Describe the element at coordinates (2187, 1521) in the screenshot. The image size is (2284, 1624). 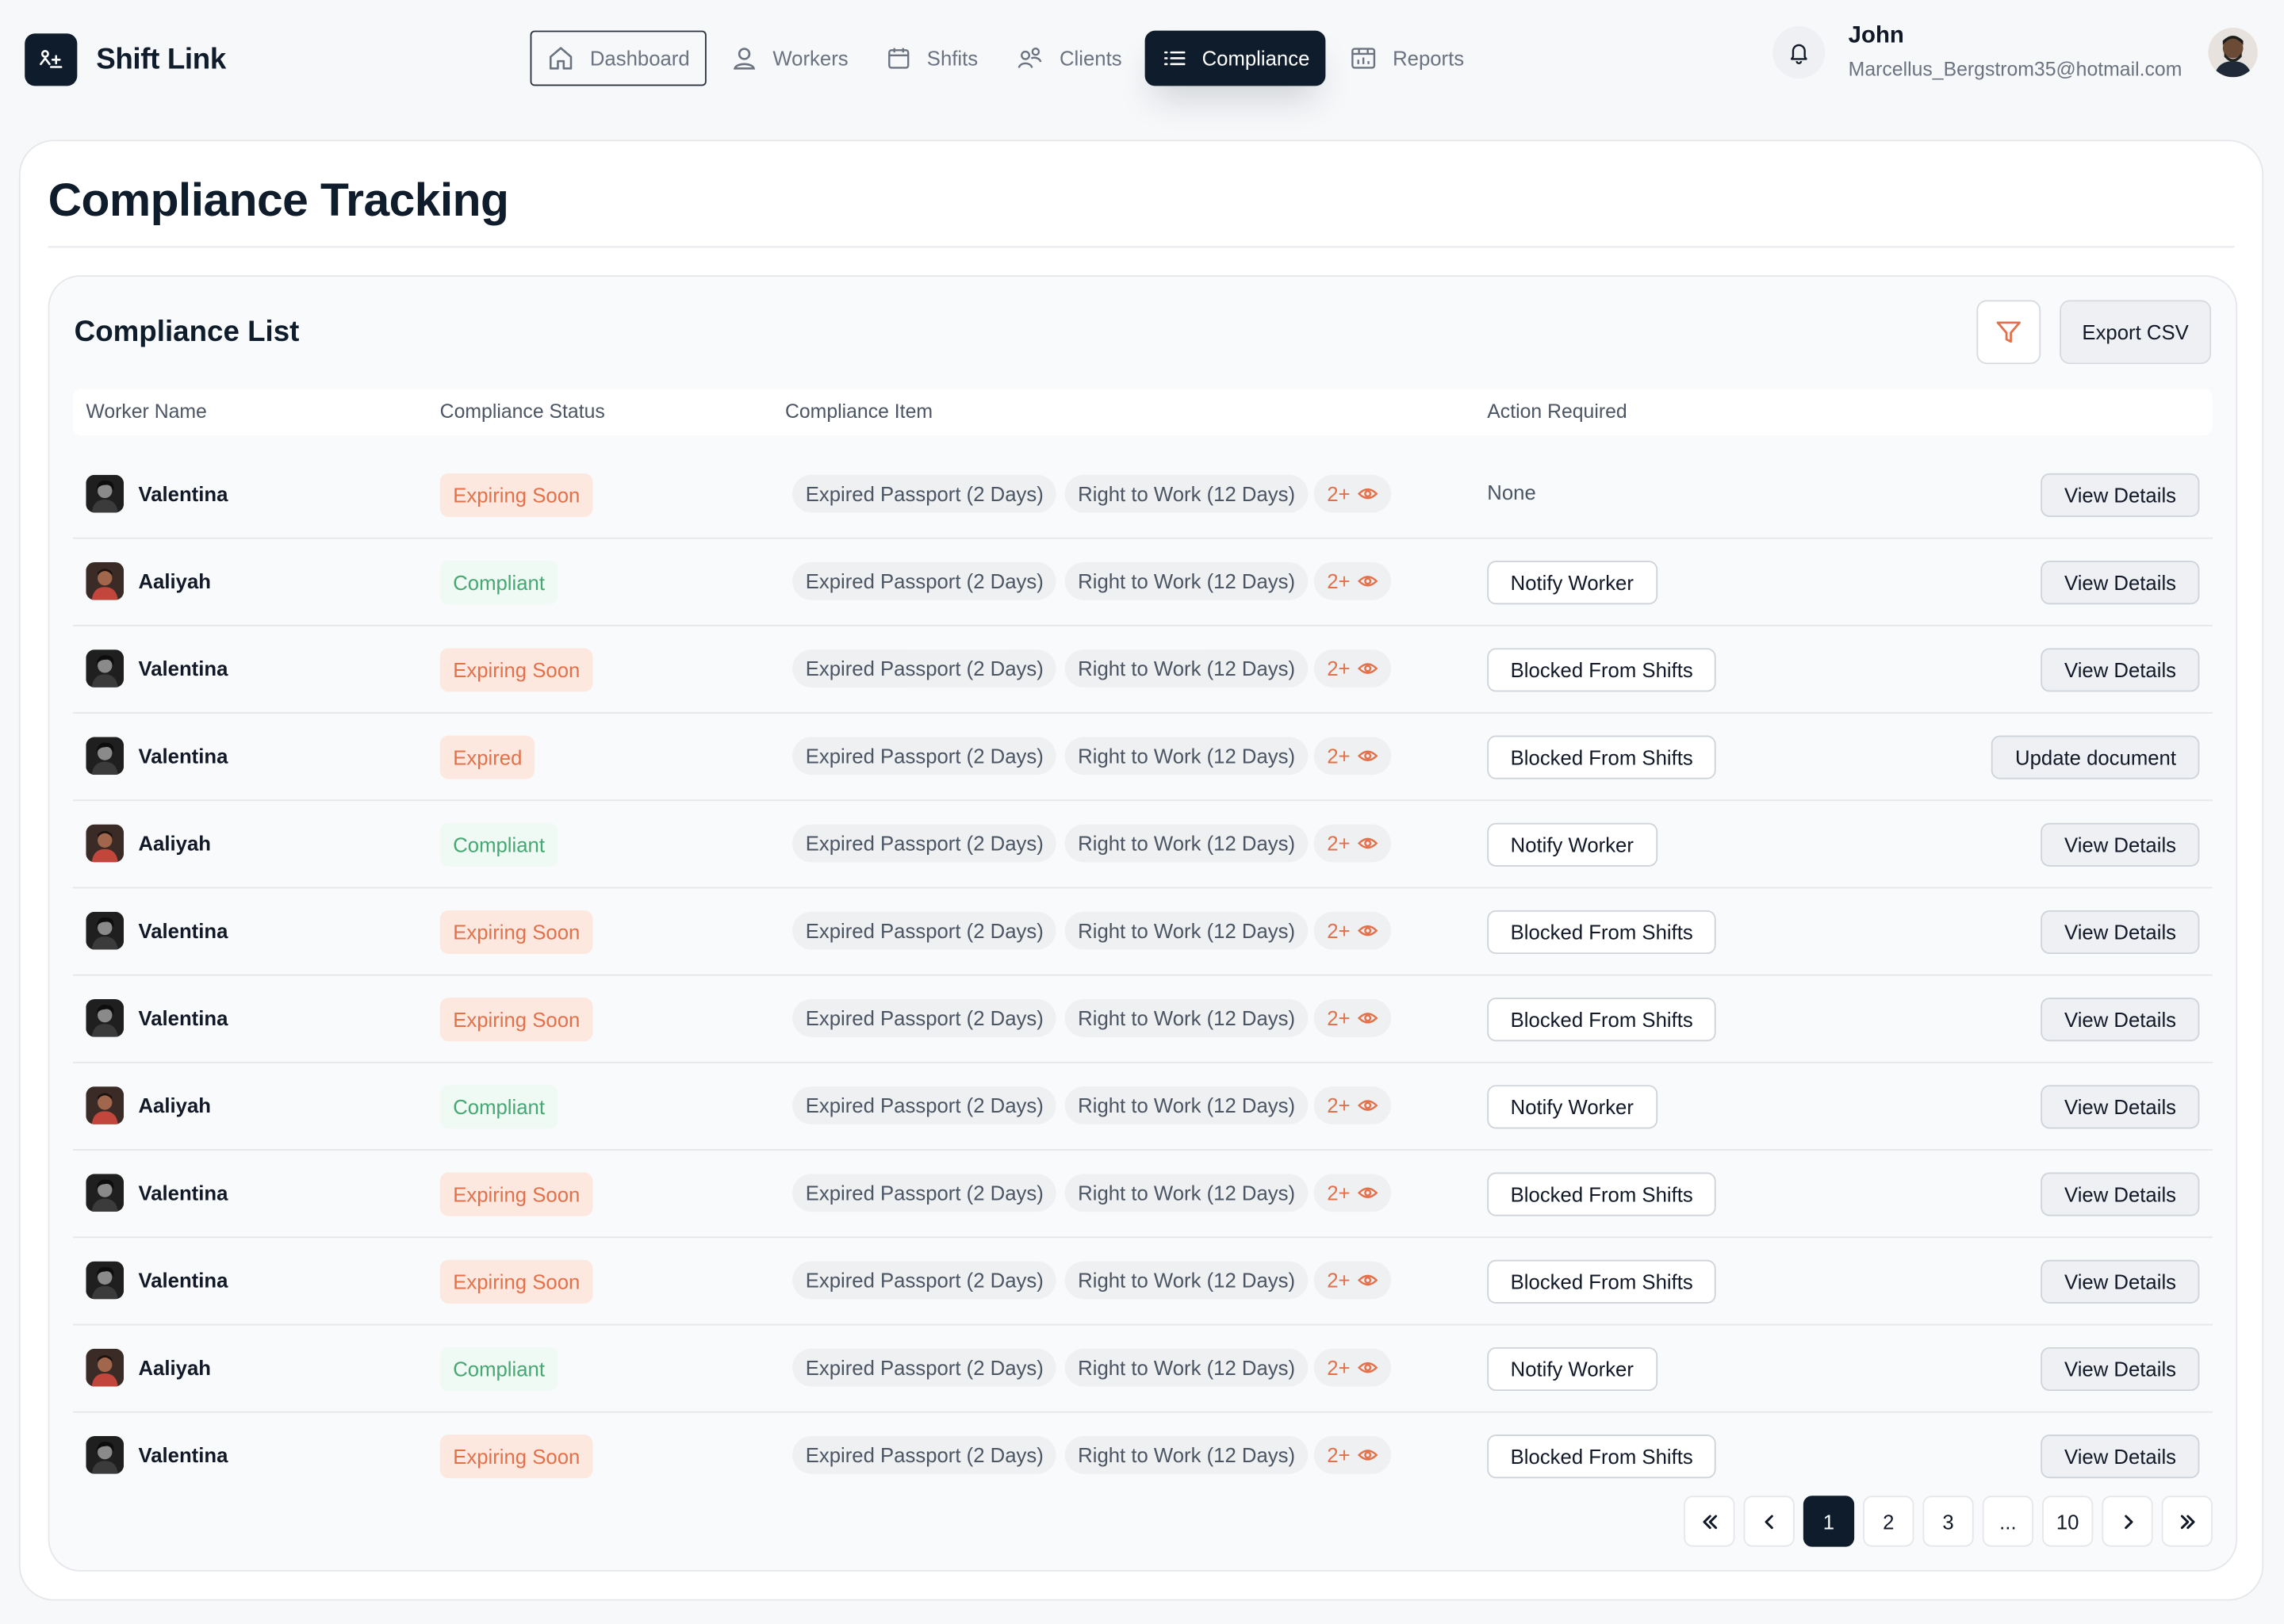
I see `last-page-button` at that location.